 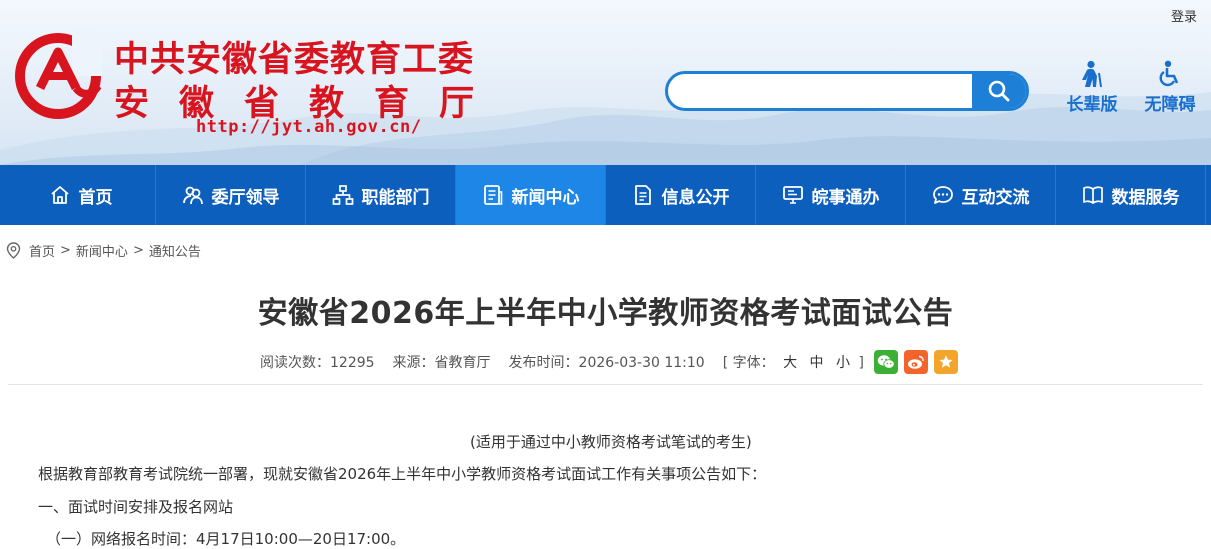 I want to click on search-input, so click(x=821, y=91).